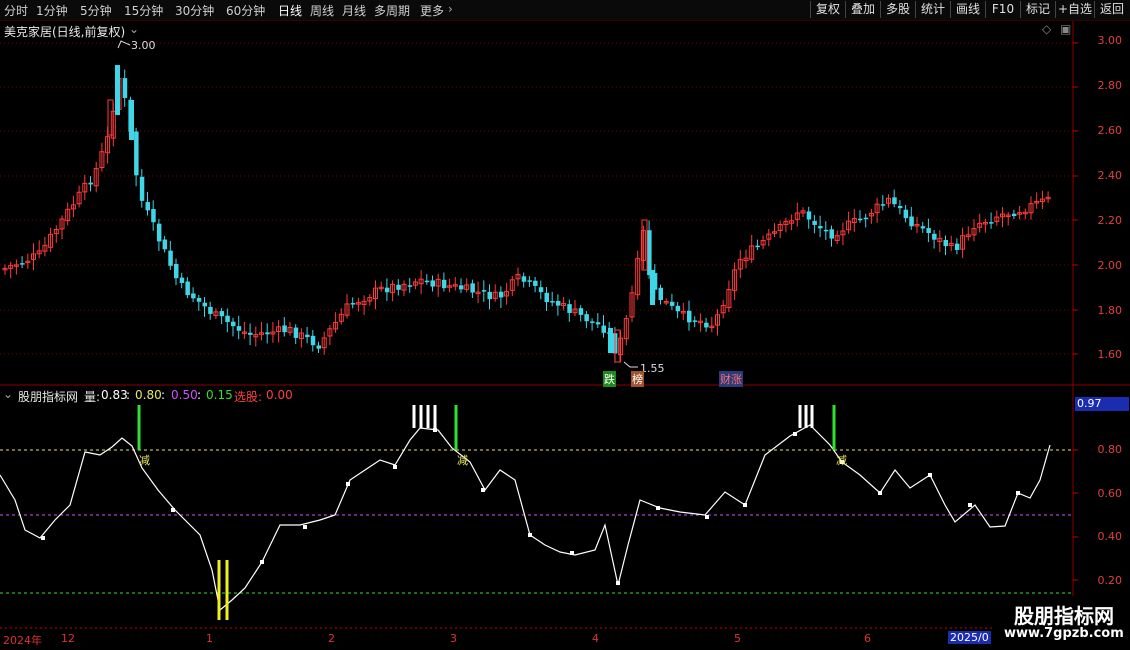  I want to click on stock-title: 美克家居(日线,前复权), so click(65, 32).